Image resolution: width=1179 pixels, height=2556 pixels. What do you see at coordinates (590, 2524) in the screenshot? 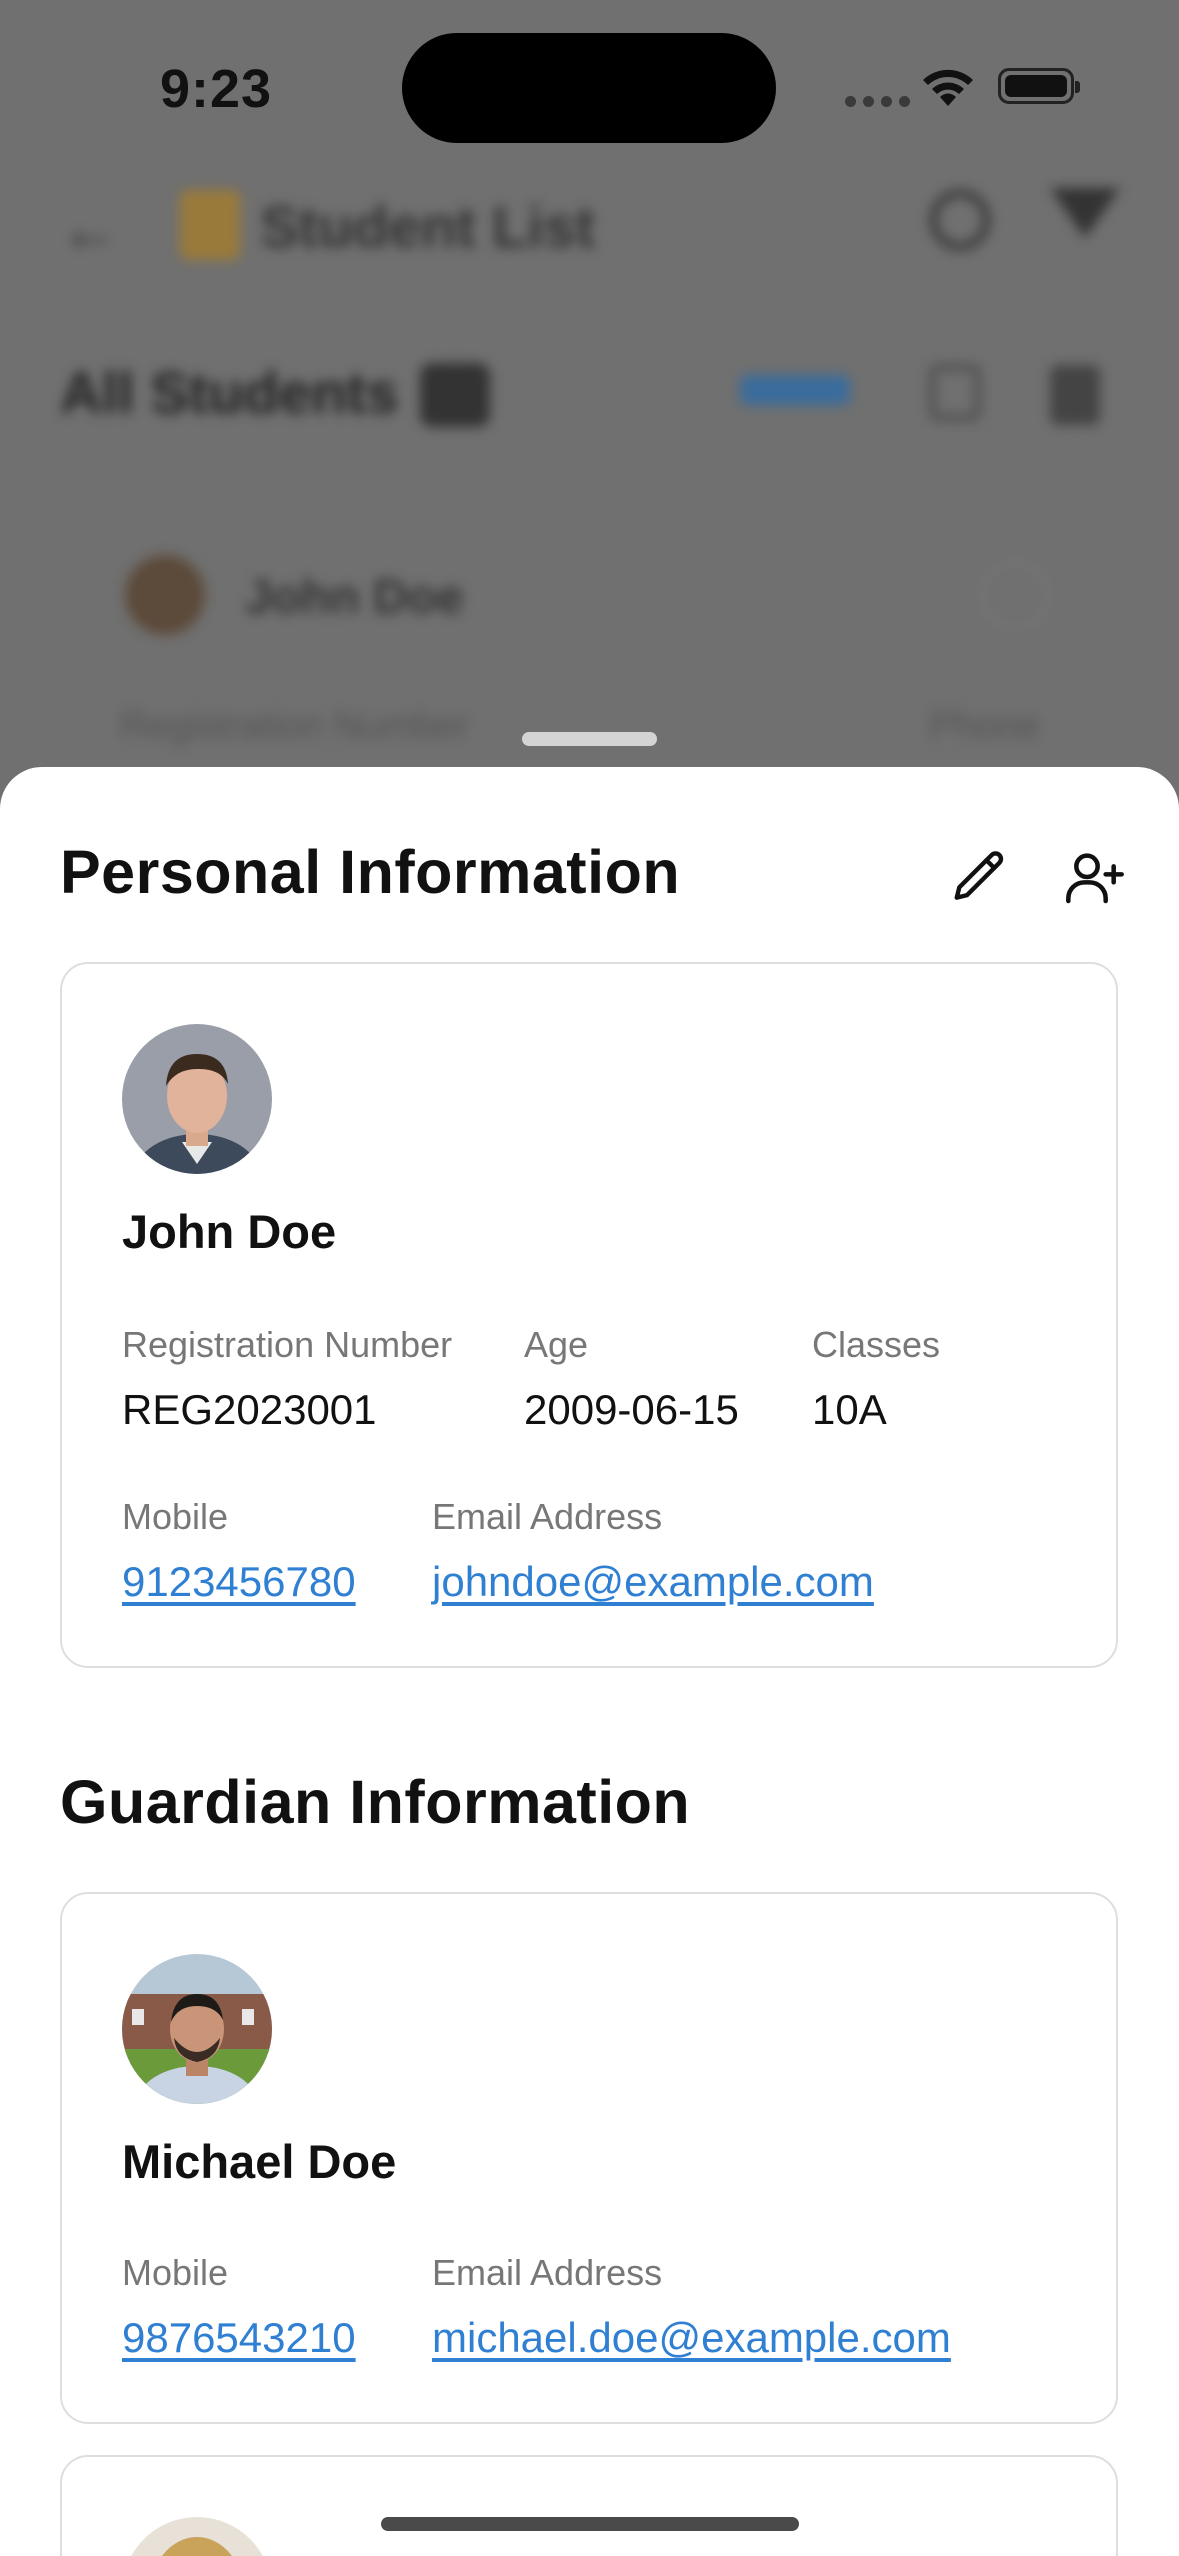
I see `home-indicator` at bounding box center [590, 2524].